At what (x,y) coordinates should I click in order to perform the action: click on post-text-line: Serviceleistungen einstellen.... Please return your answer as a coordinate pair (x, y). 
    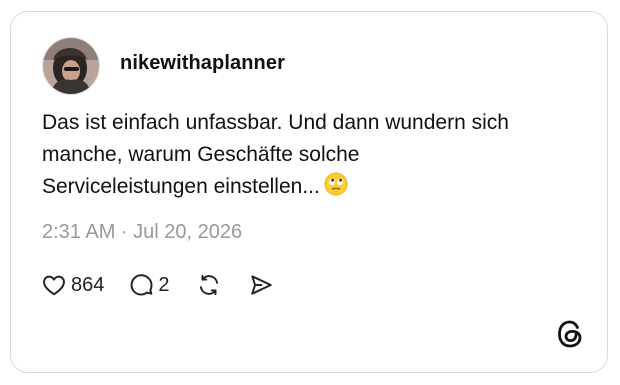
    Looking at the image, I should click on (312, 188).